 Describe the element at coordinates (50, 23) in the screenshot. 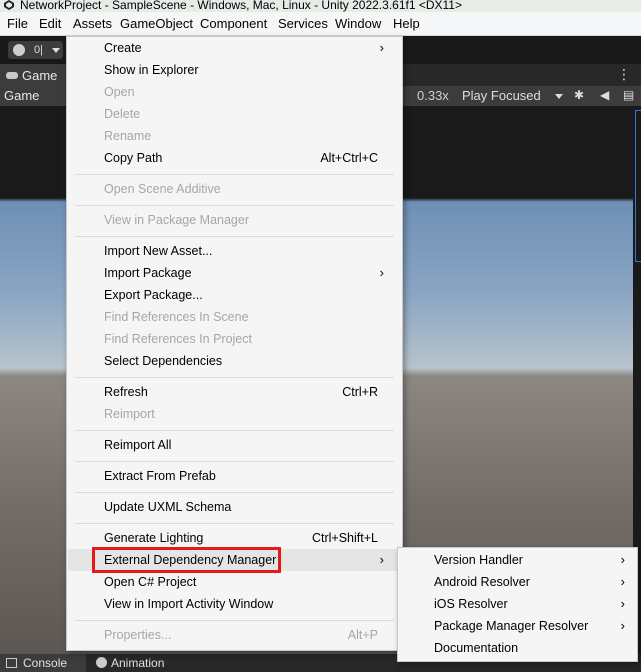

I see `menu-edit: Edit` at that location.